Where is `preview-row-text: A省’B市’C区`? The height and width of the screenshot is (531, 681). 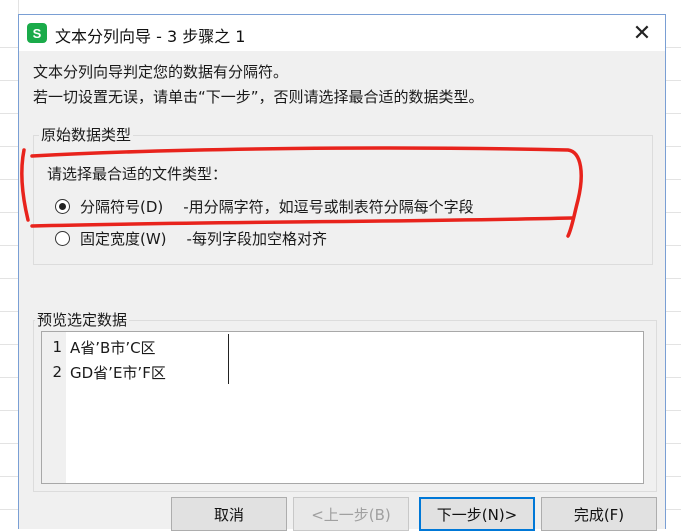 preview-row-text: A省’B市’C区 is located at coordinates (113, 347).